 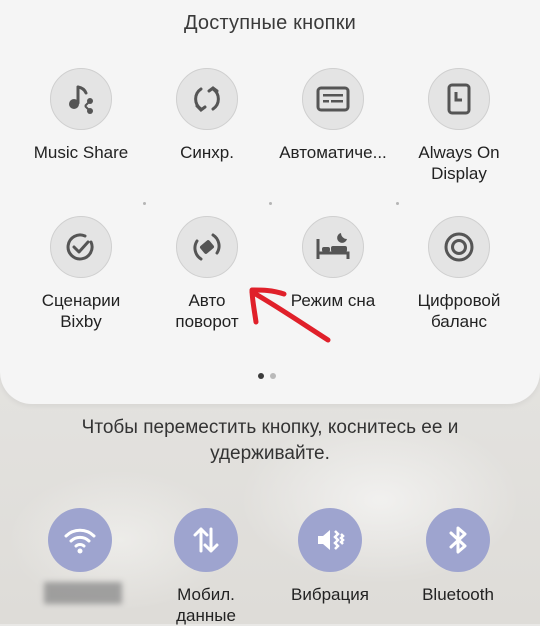 What do you see at coordinates (270, 23) in the screenshot?
I see `panel-title: Доступные кнопки` at bounding box center [270, 23].